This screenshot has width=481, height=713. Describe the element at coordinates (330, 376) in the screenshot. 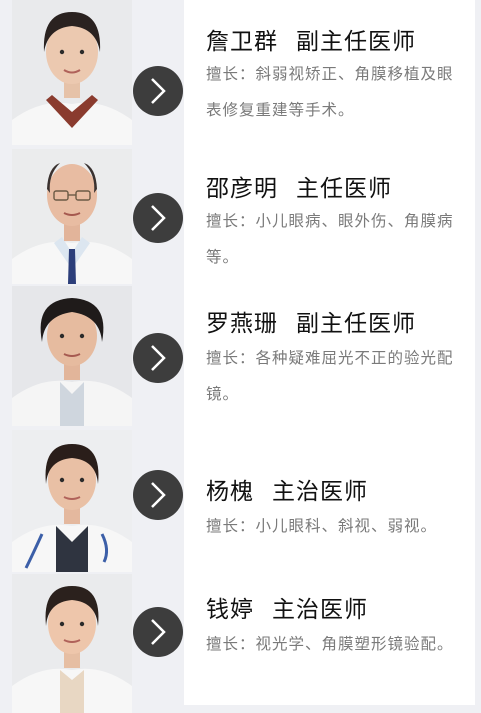

I see `doctor-specialty: 擅长：各种疑难屈光不正的验光配镜。` at that location.